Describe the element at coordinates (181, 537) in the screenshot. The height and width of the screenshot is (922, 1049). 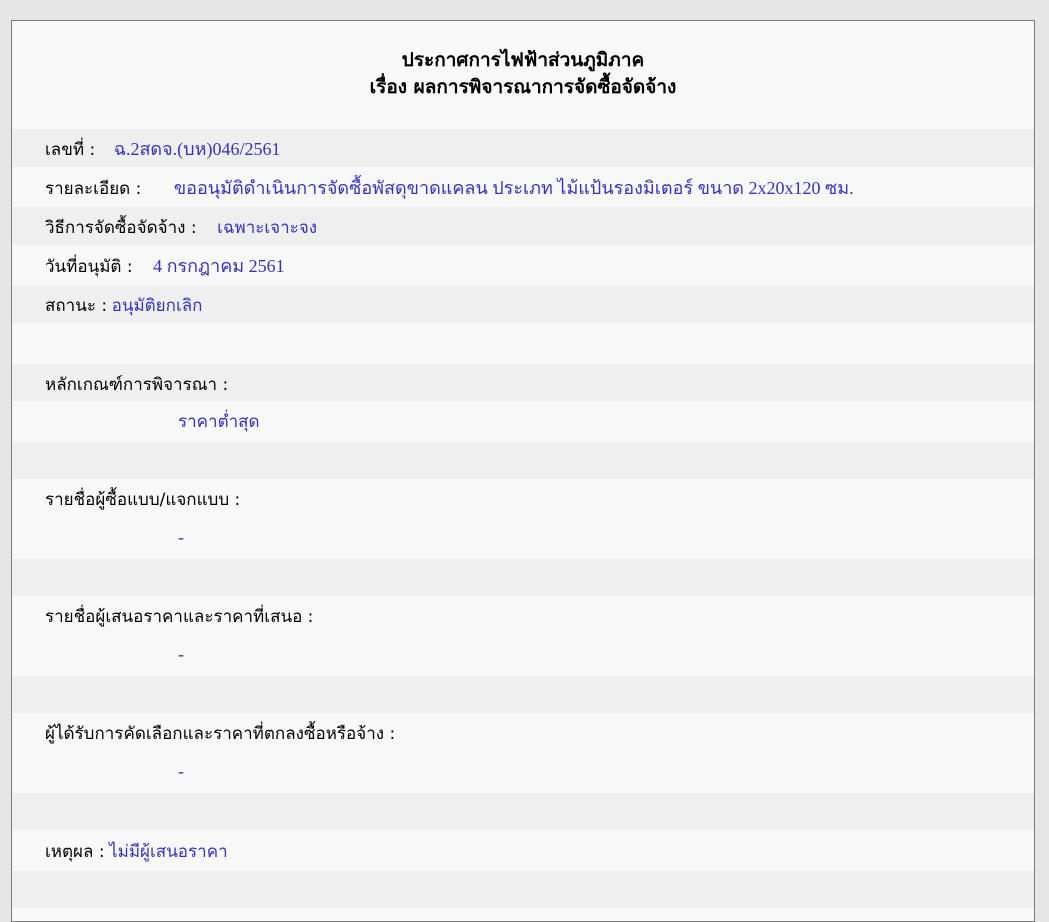
I see `buyers-value: -` at that location.